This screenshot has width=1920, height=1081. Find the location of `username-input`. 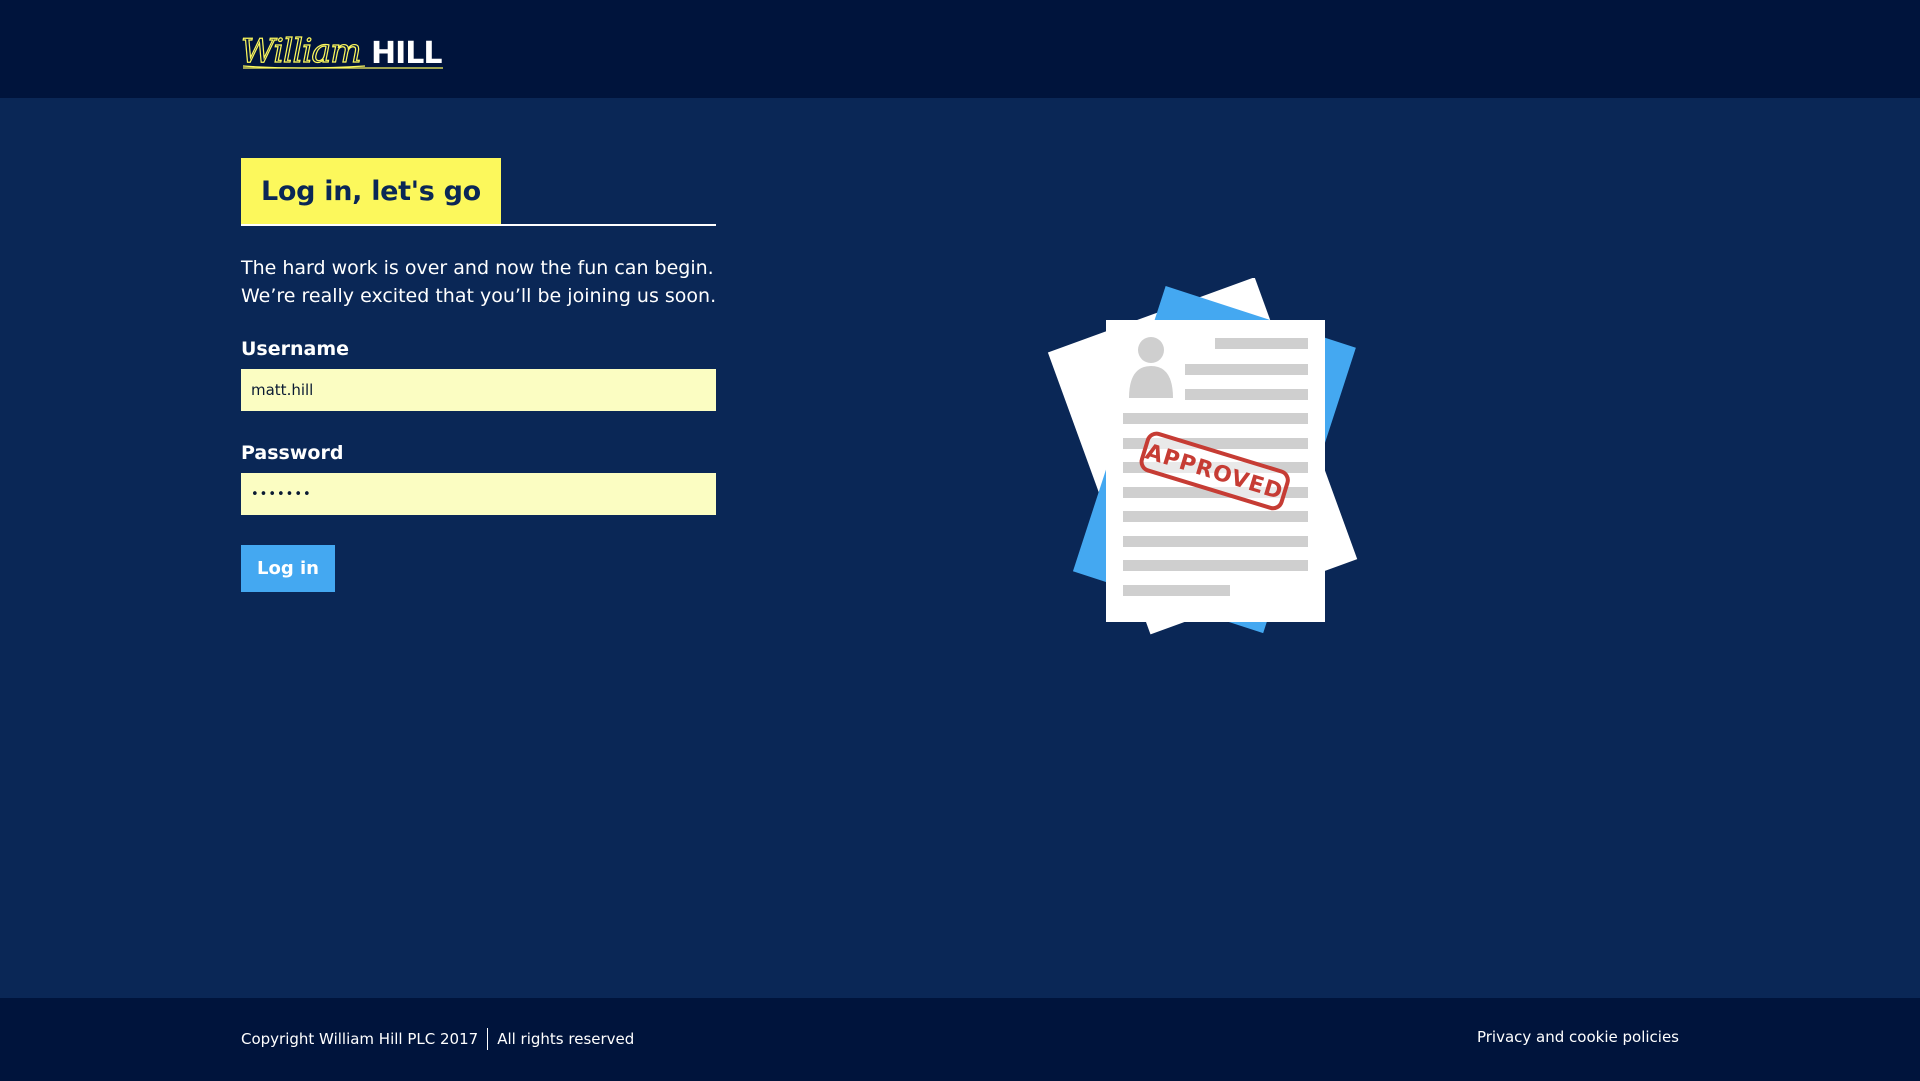

username-input is located at coordinates (478, 390).